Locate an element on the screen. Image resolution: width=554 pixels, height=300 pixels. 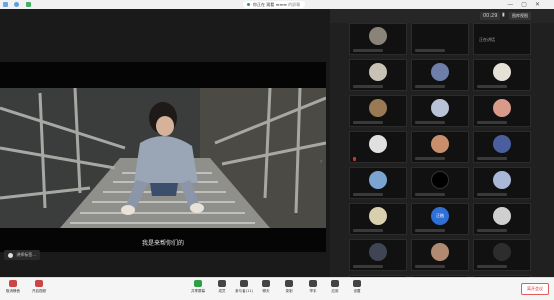
viewing-owner: ▬▬▬ 的屏幕 is located at coordinates (288, 4).